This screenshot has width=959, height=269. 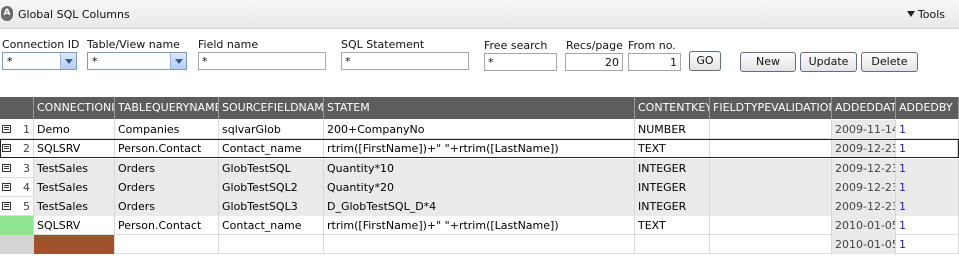 I want to click on connection-id-value: *, so click(x=10, y=61).